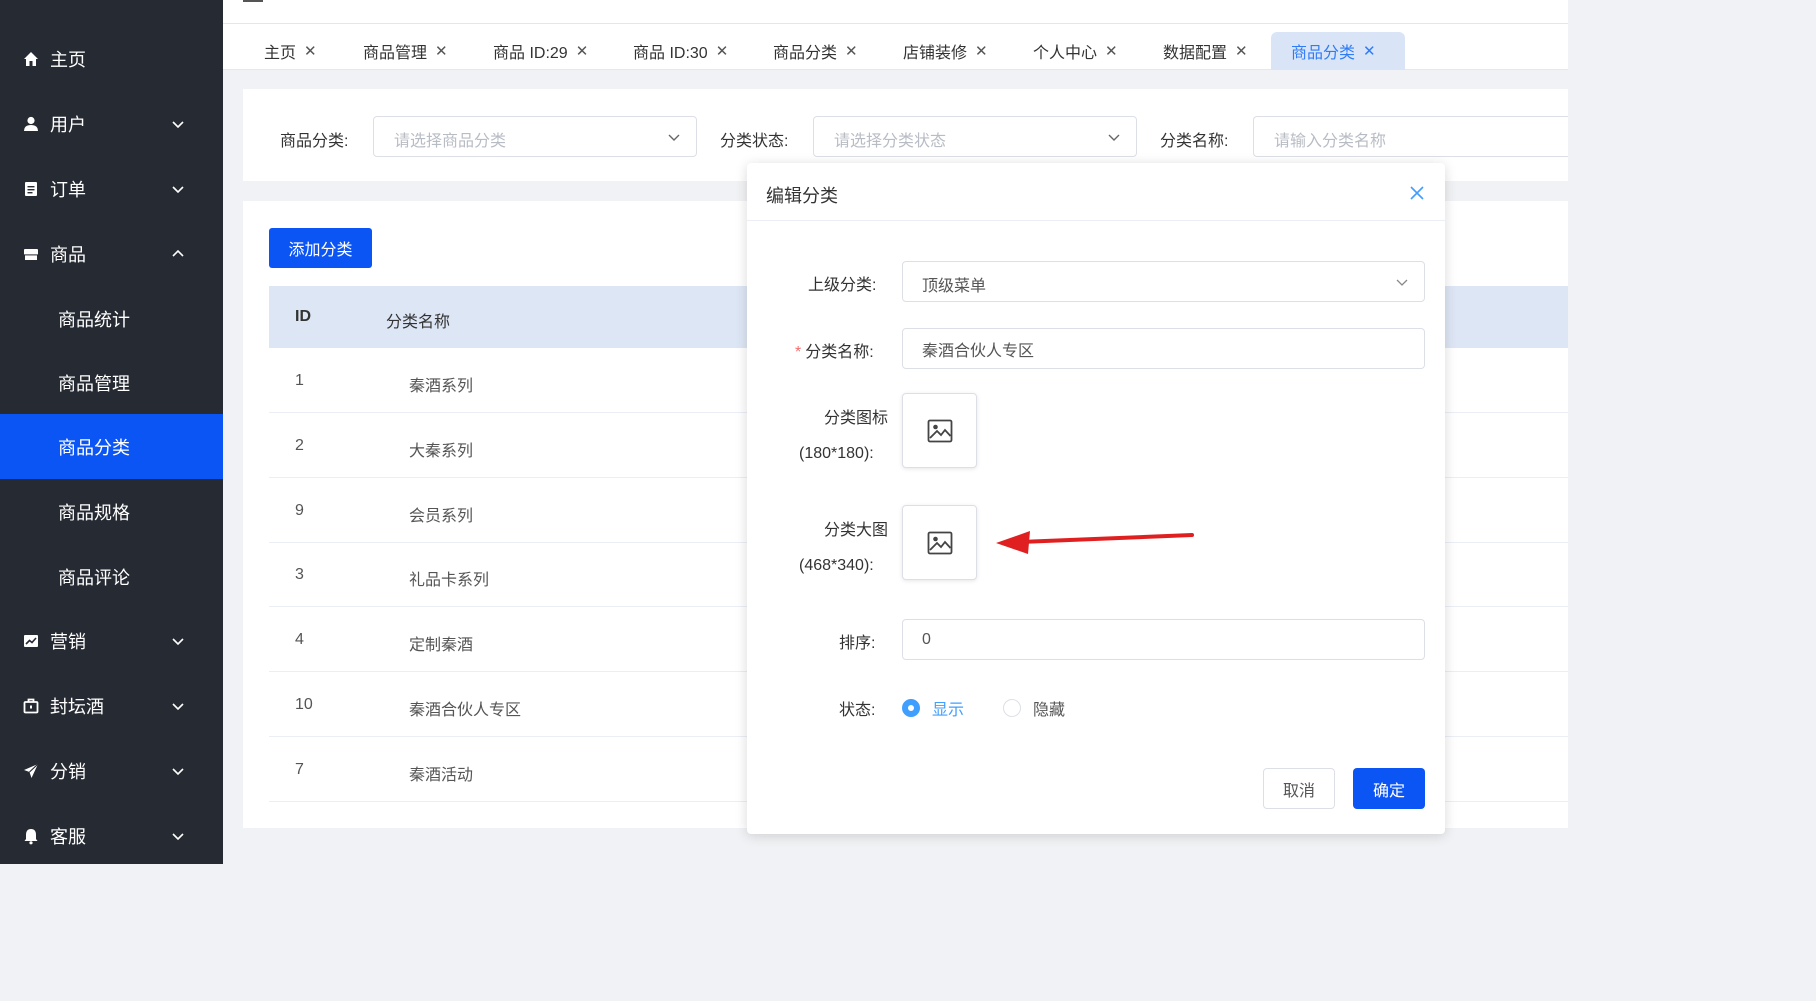  I want to click on category-name-label: * 分类名称:, so click(834, 350).